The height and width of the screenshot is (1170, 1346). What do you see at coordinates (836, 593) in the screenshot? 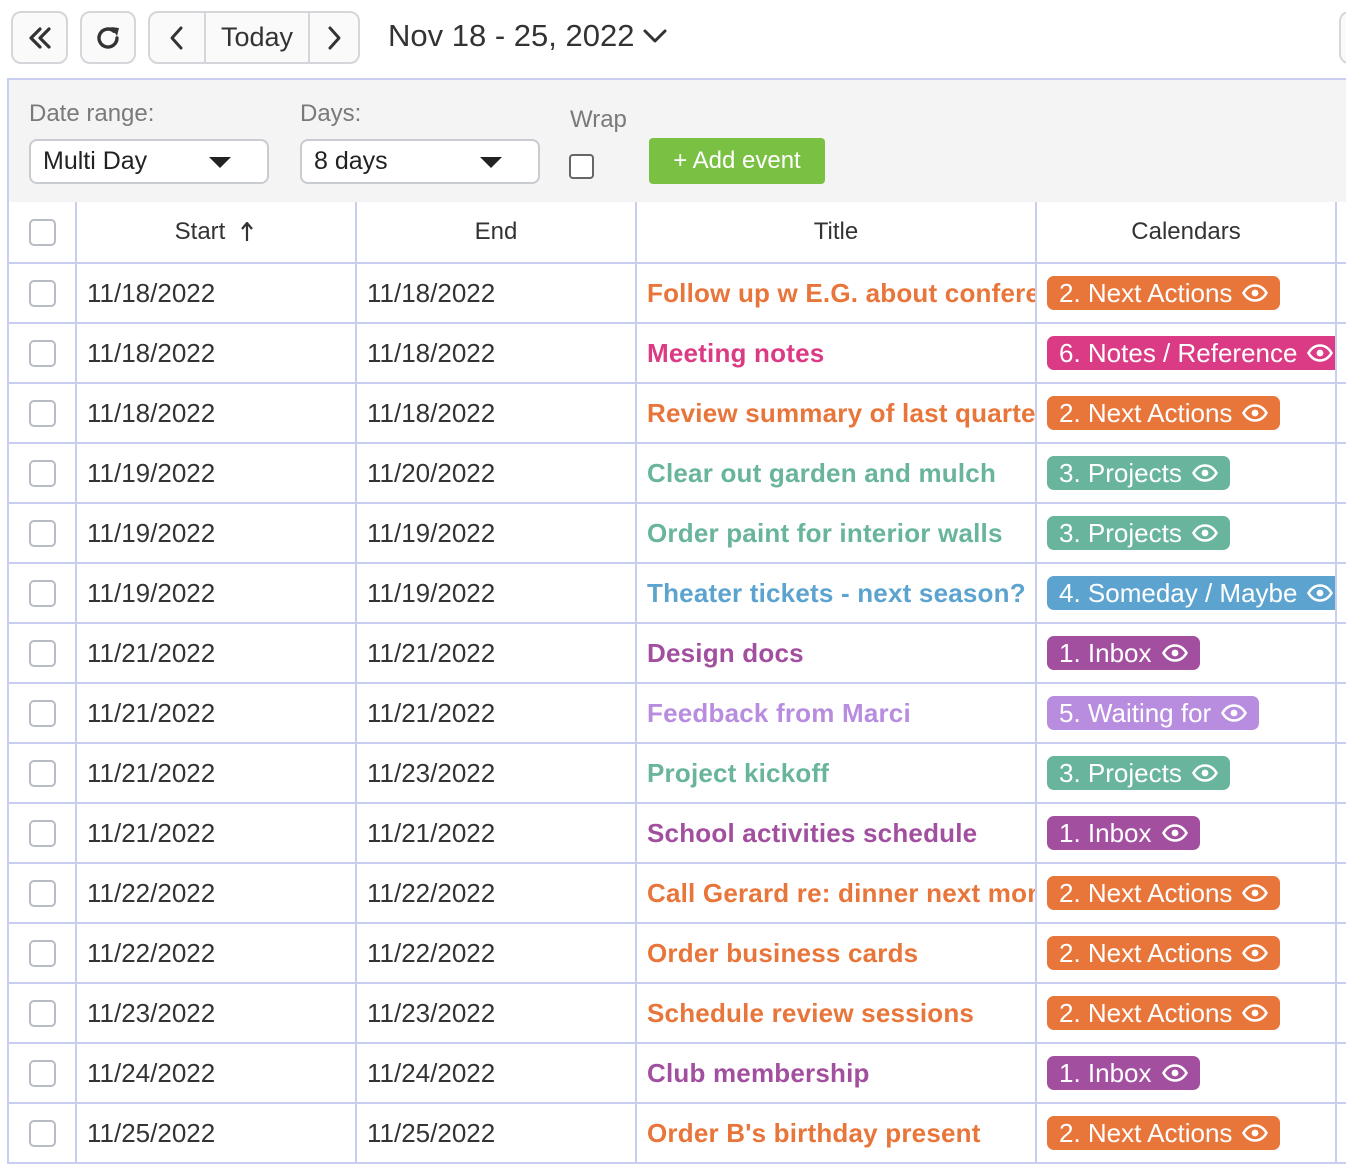
I see `event-title-link: Theater tickets - next season?` at bounding box center [836, 593].